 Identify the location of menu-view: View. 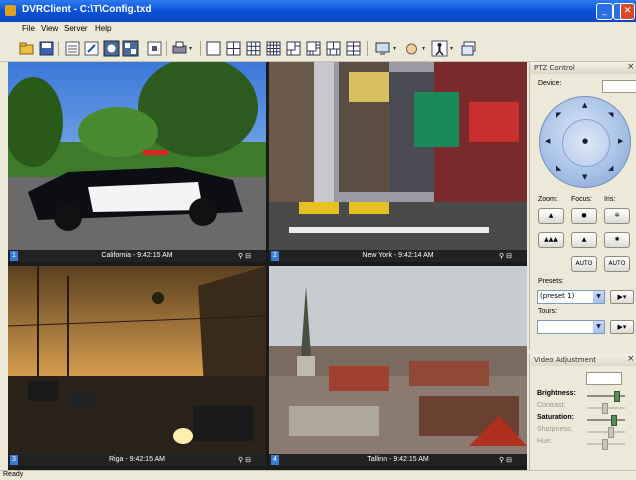
(49, 28).